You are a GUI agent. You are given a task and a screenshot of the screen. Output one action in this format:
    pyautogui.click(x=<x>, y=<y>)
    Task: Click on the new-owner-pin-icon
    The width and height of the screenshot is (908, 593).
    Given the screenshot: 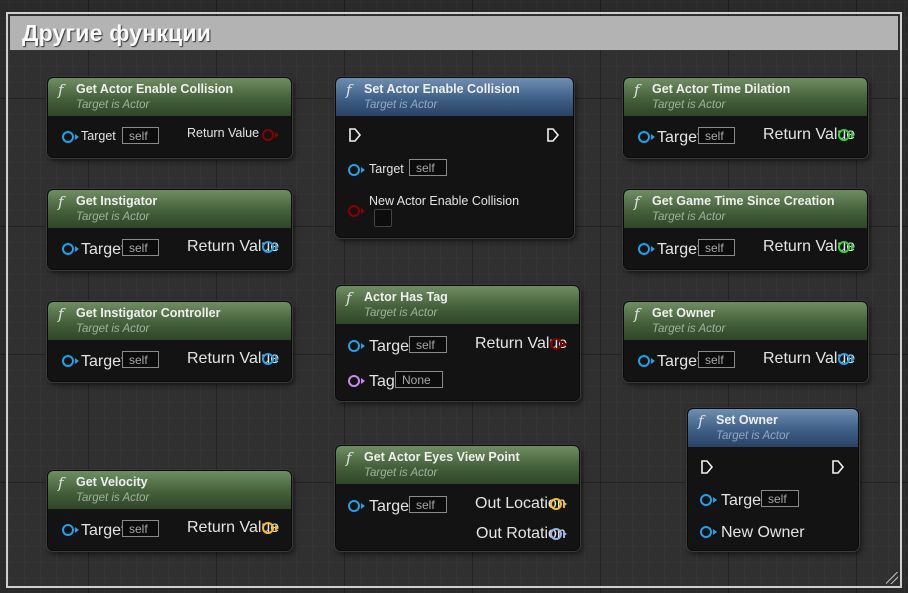 What is the action you would take?
    pyautogui.click(x=706, y=532)
    